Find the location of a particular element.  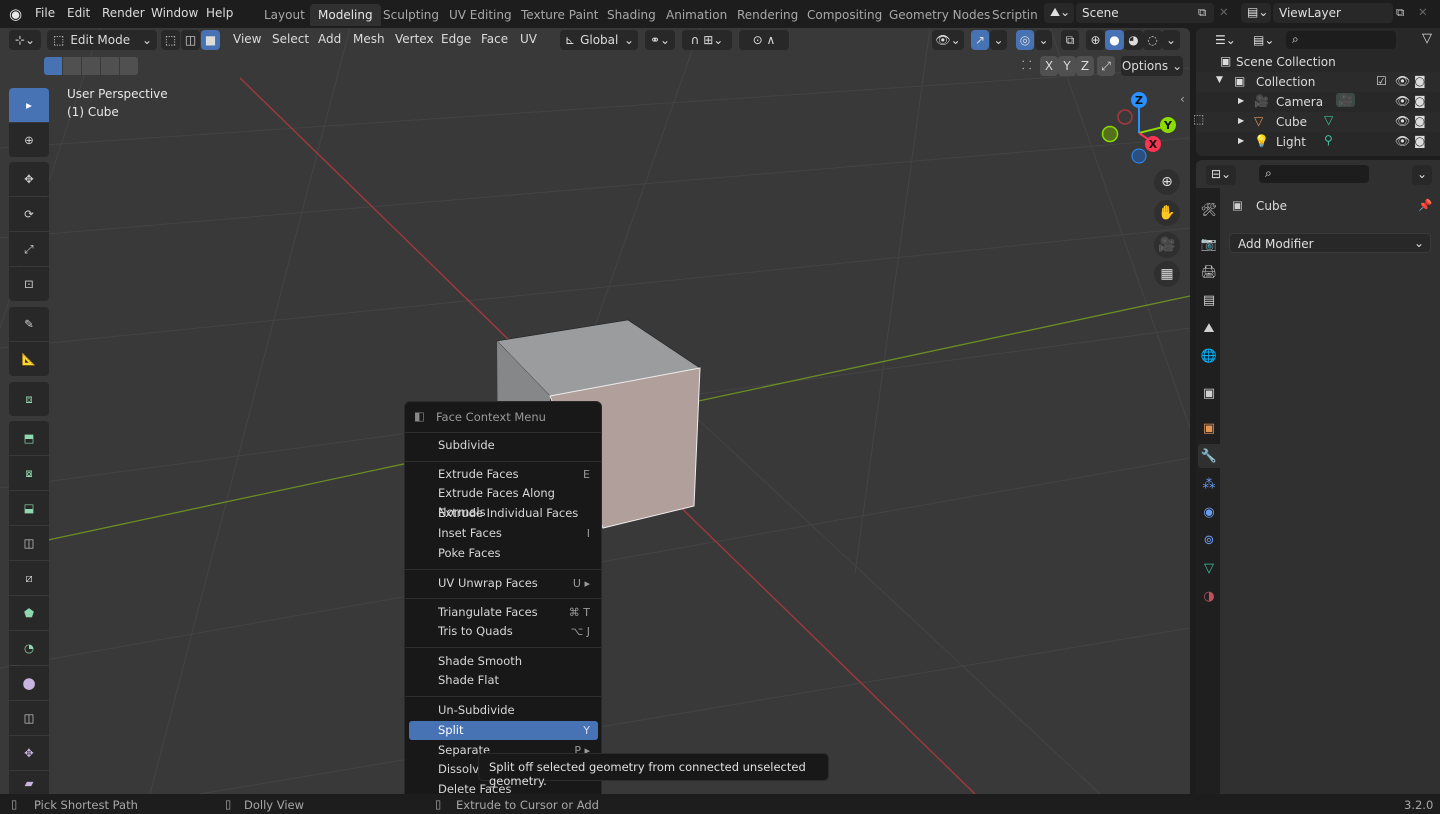

menu-item-tris-to-quads: Tris to Quads ⌥ J is located at coordinates (503, 631).